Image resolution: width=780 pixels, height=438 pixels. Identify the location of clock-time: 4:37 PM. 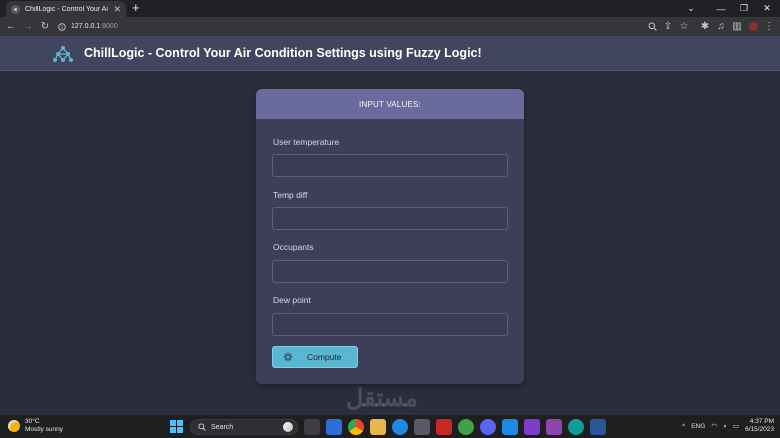
(761, 421).